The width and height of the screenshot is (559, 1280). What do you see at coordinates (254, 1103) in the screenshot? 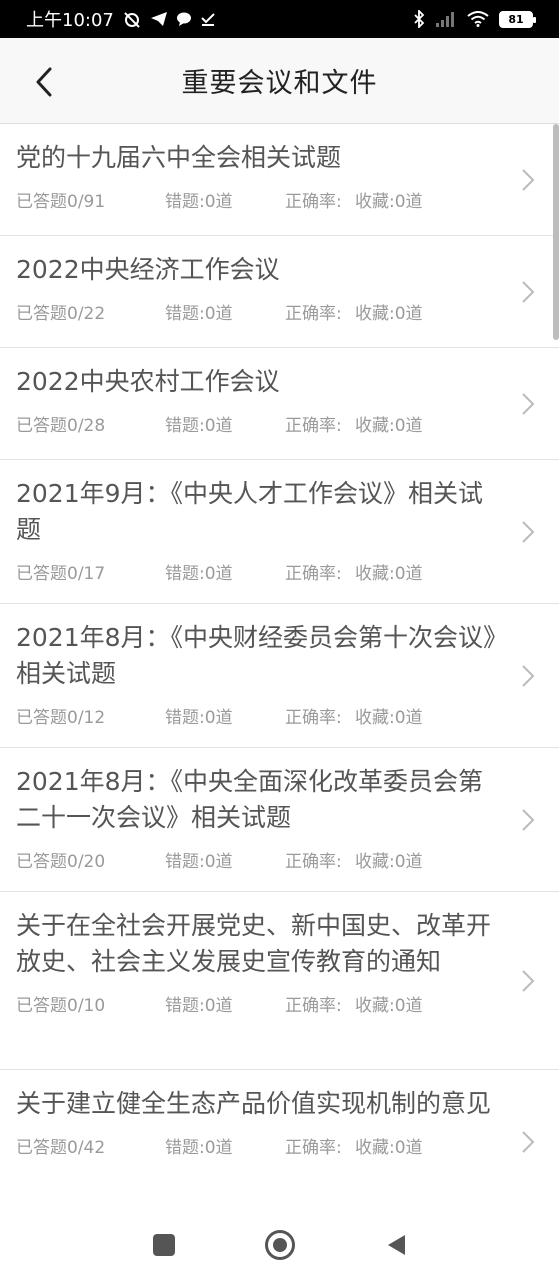
I see `item-title: 关于建立健全生态产品价值实现机制的意见` at bounding box center [254, 1103].